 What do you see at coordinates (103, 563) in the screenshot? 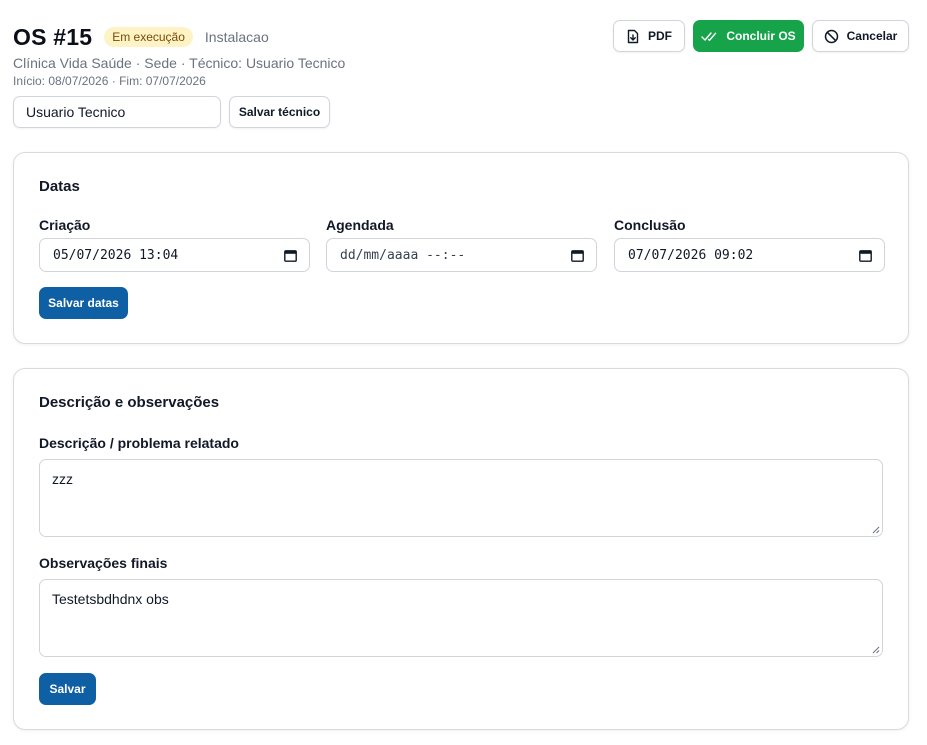
I see `notes-label: Observações finais` at bounding box center [103, 563].